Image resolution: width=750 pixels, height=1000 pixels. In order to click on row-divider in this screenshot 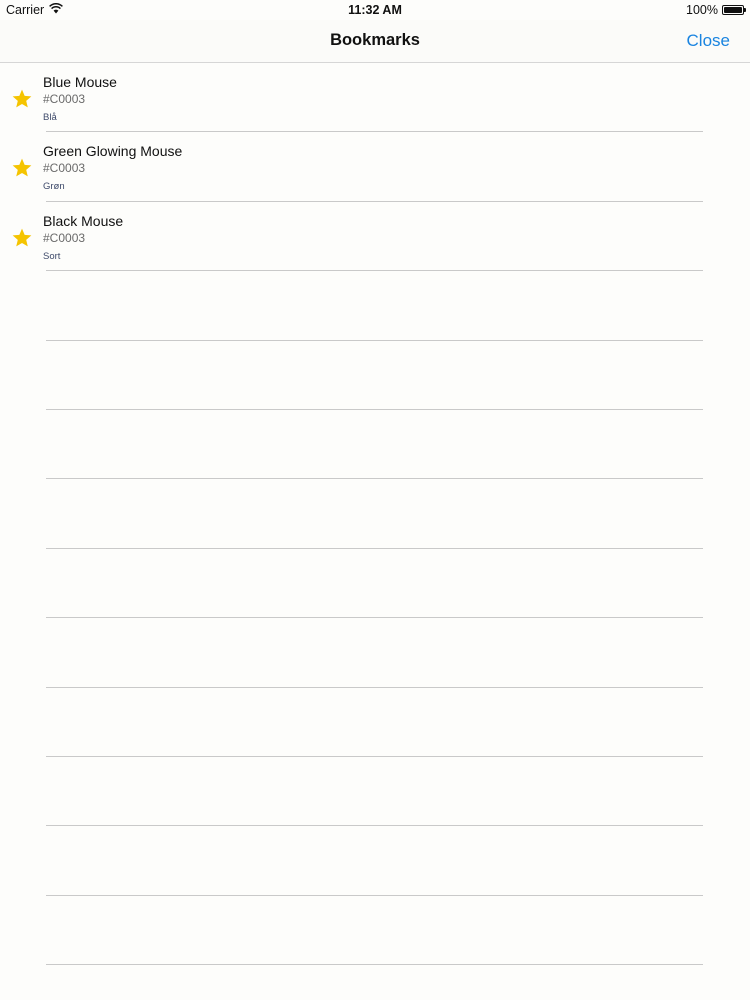, I will do `click(374, 965)`.